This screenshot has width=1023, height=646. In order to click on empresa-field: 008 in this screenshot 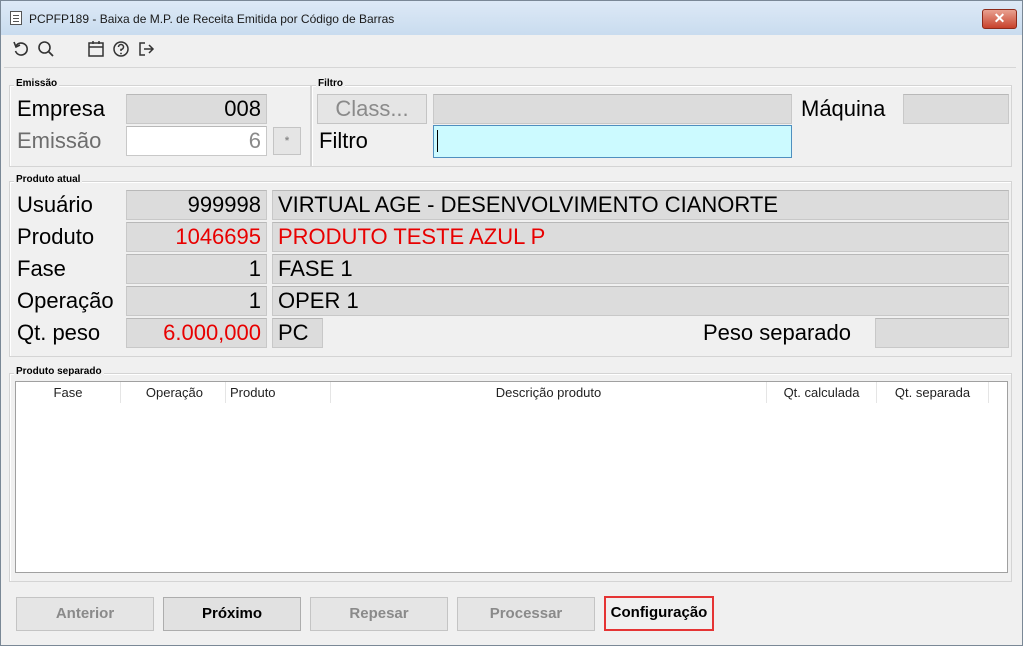, I will do `click(196, 109)`.